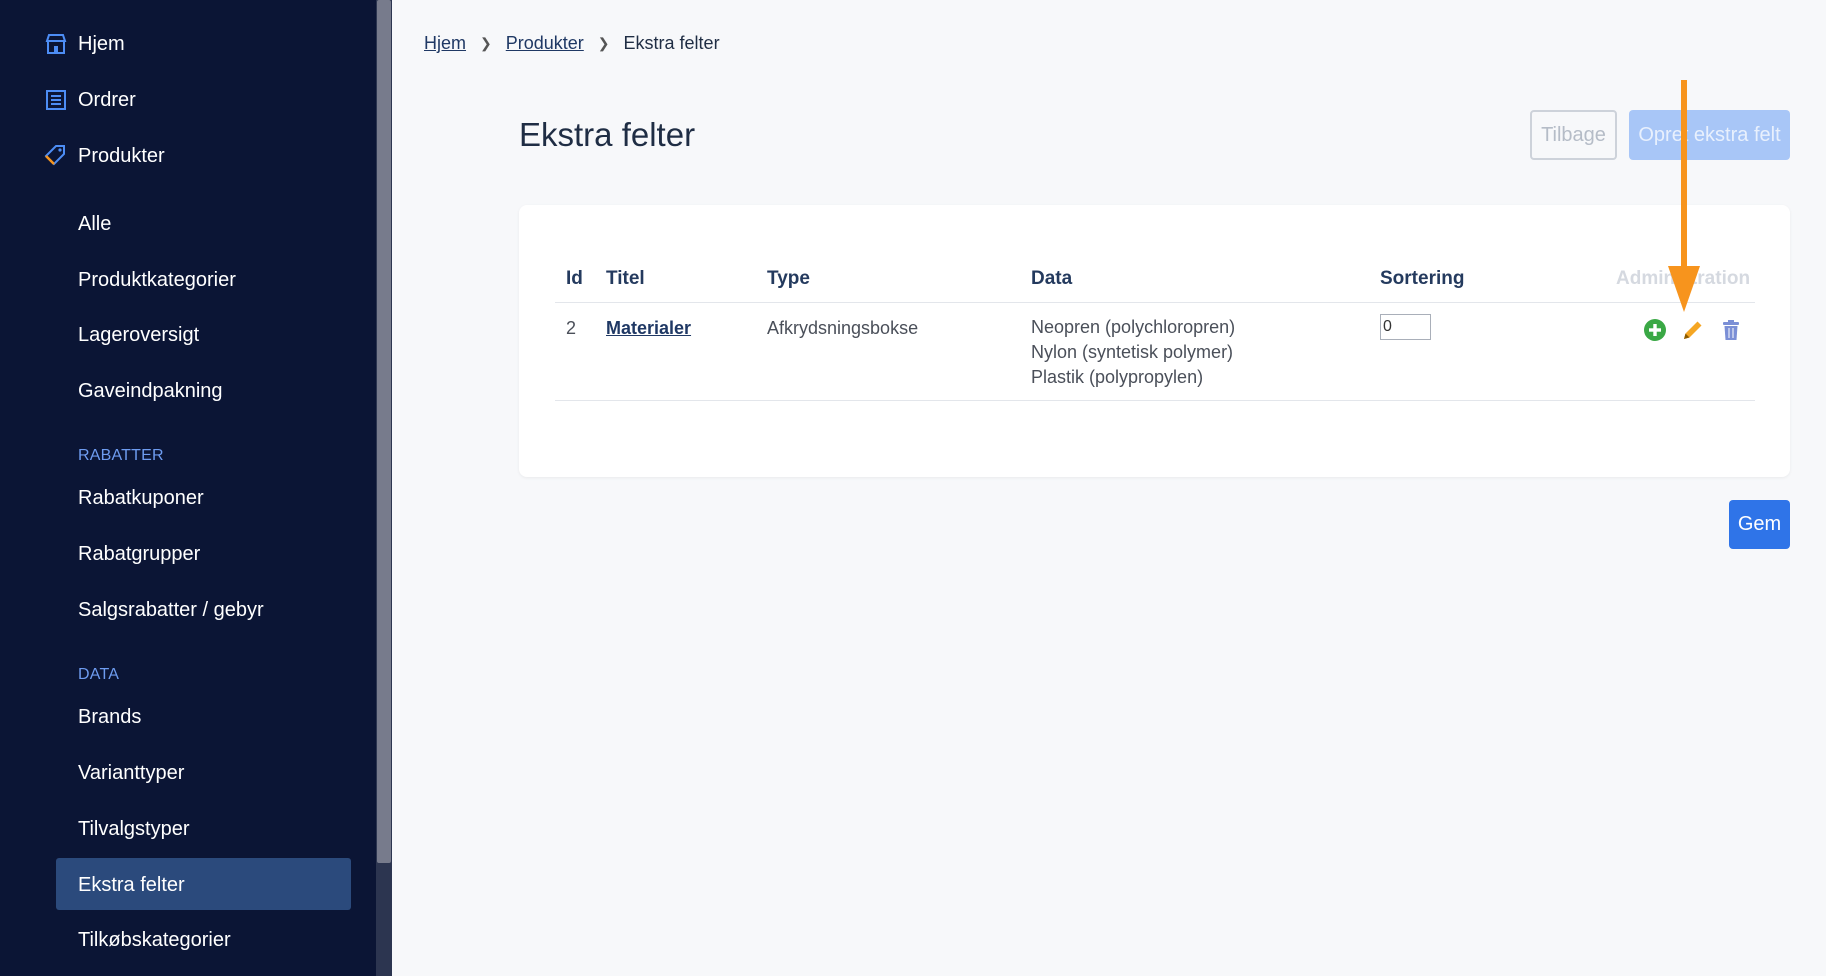  What do you see at coordinates (671, 43) in the screenshot?
I see `breadcrumb-current: Ekstra felter` at bounding box center [671, 43].